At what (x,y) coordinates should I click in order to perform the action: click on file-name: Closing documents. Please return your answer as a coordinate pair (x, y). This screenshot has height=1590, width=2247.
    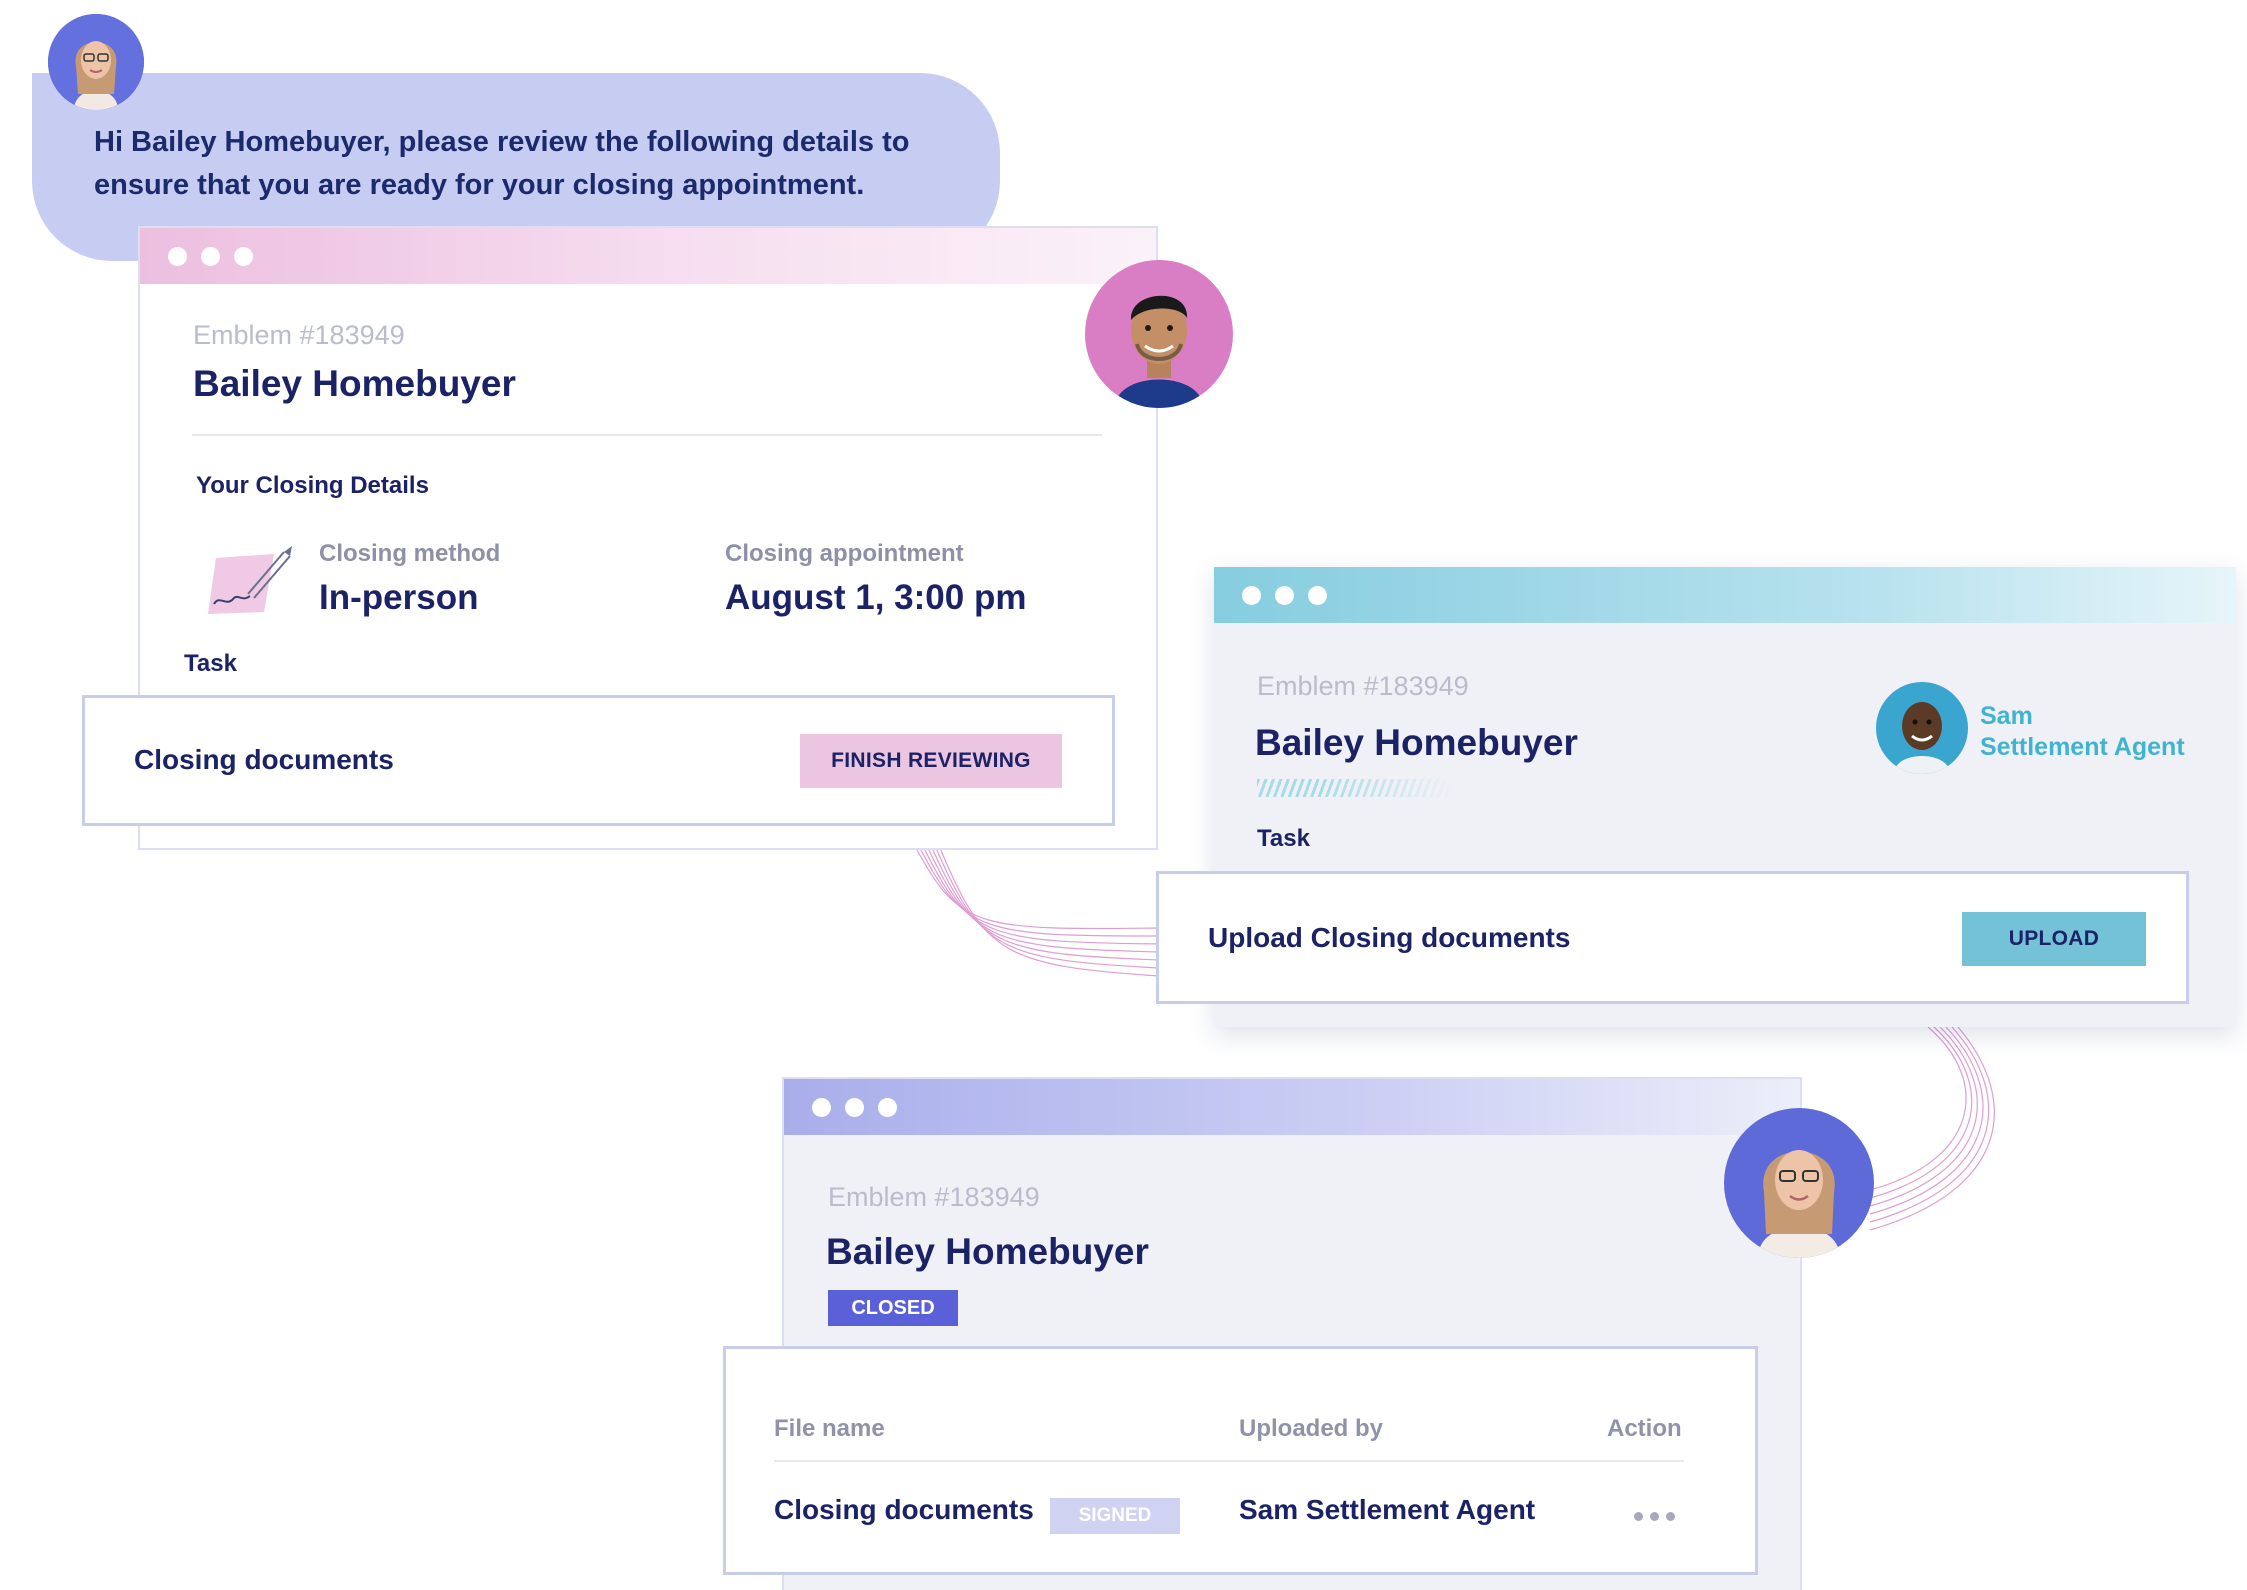
    Looking at the image, I should click on (904, 1510).